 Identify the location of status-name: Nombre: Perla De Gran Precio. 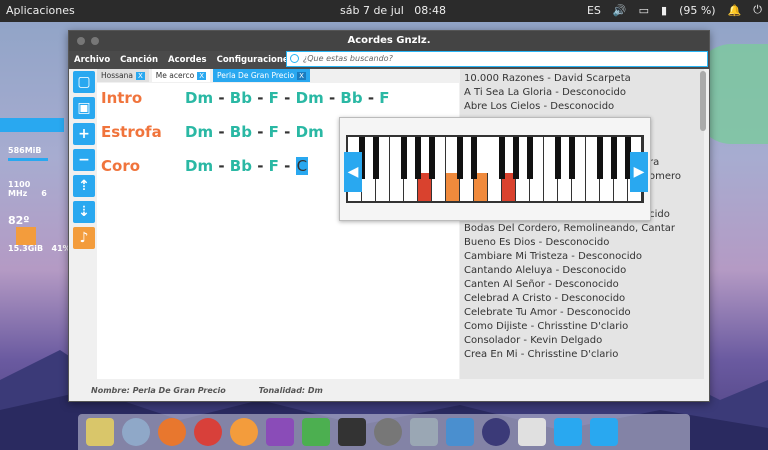
(158, 390).